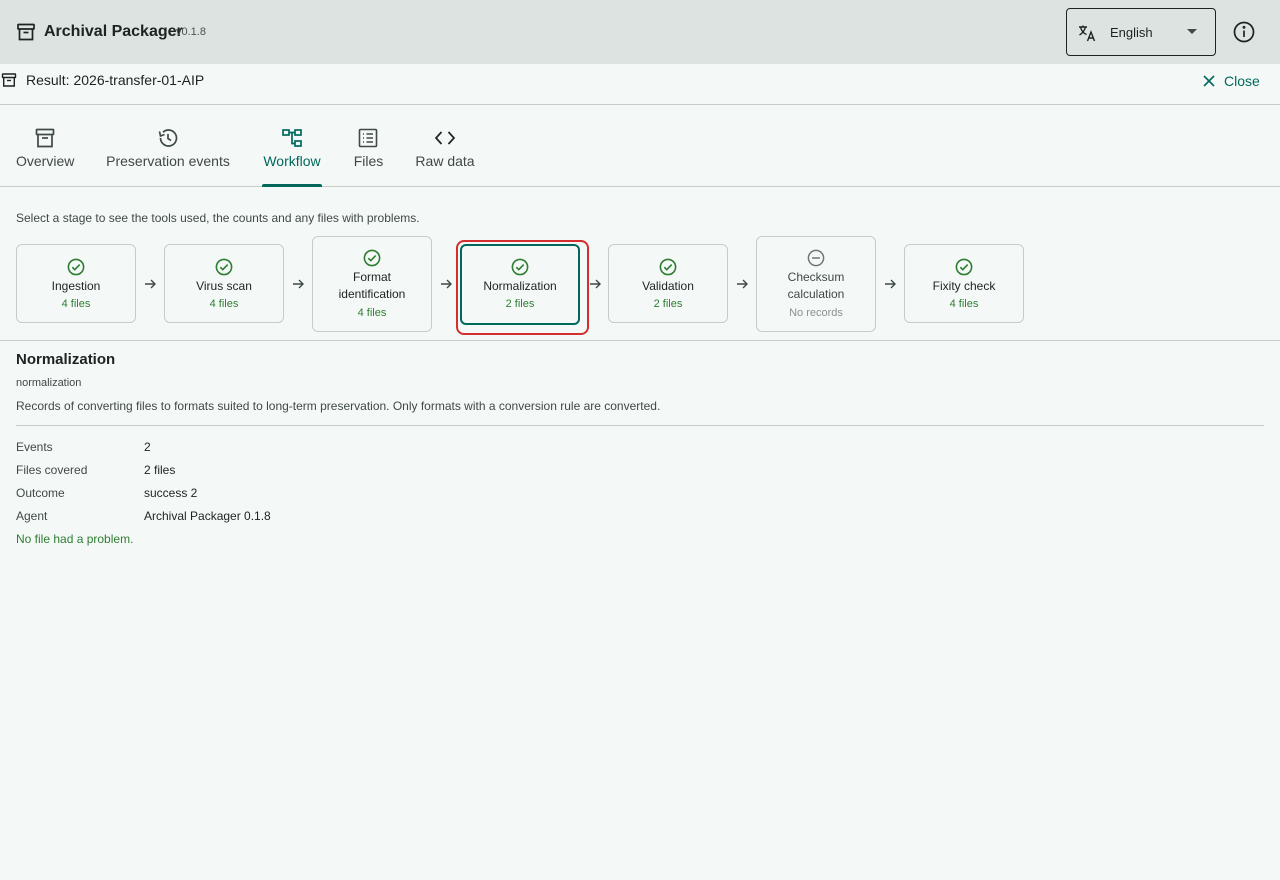 This screenshot has height=880, width=1280. I want to click on events-value: 2, so click(147, 447).